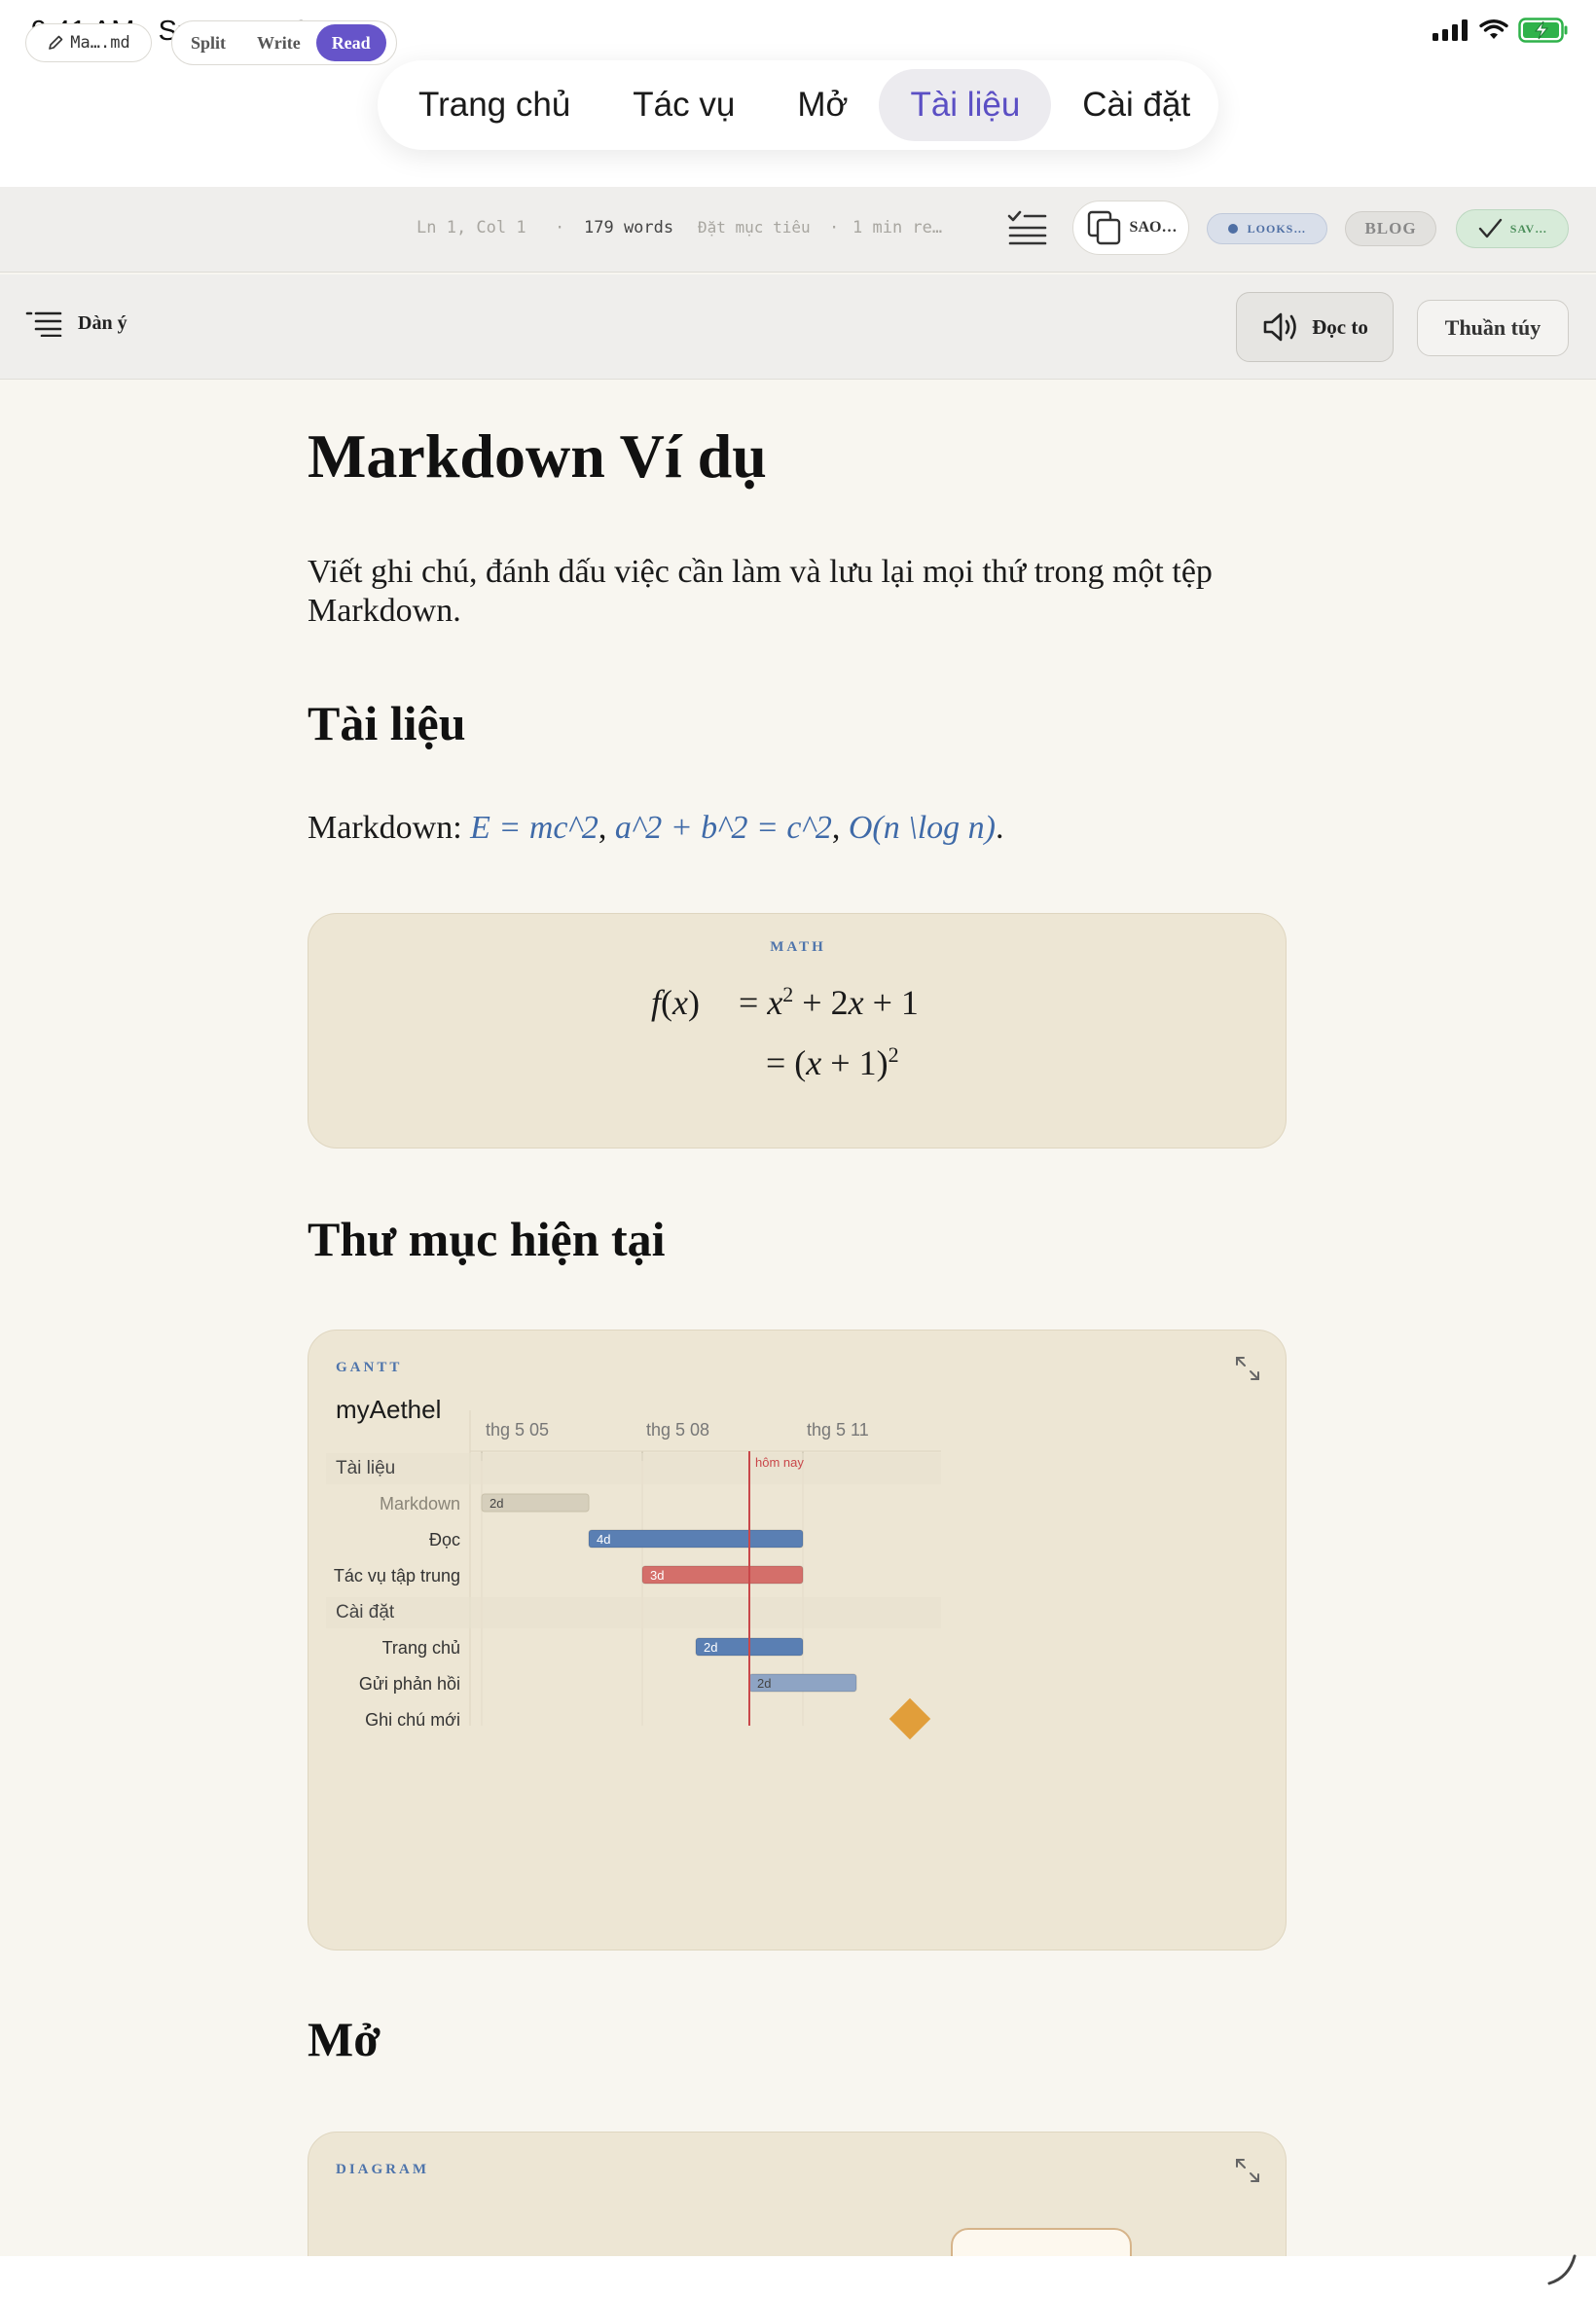 The image size is (1596, 2297). I want to click on gantt-task-label: Markdown, so click(420, 1503).